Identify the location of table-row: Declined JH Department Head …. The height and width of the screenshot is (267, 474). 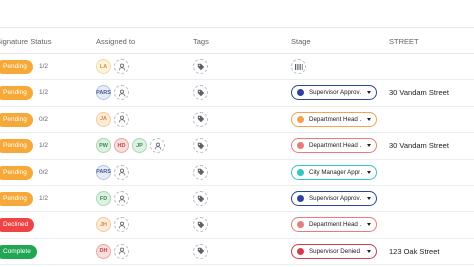
(237, 225).